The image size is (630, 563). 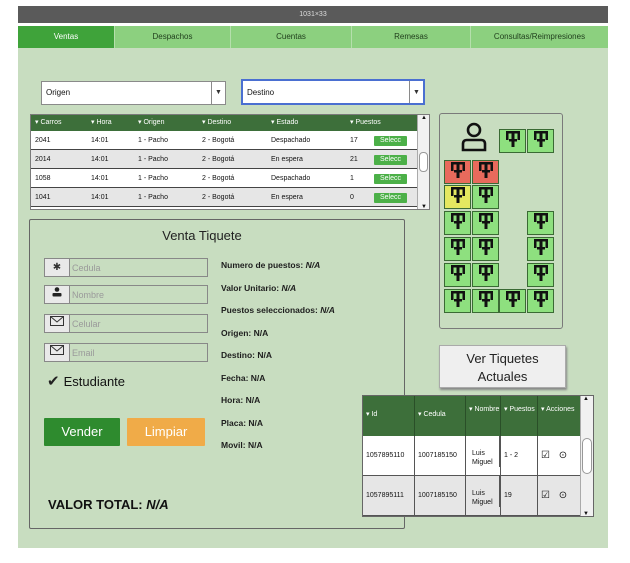 I want to click on cell-carro: 1058, so click(x=43, y=178).